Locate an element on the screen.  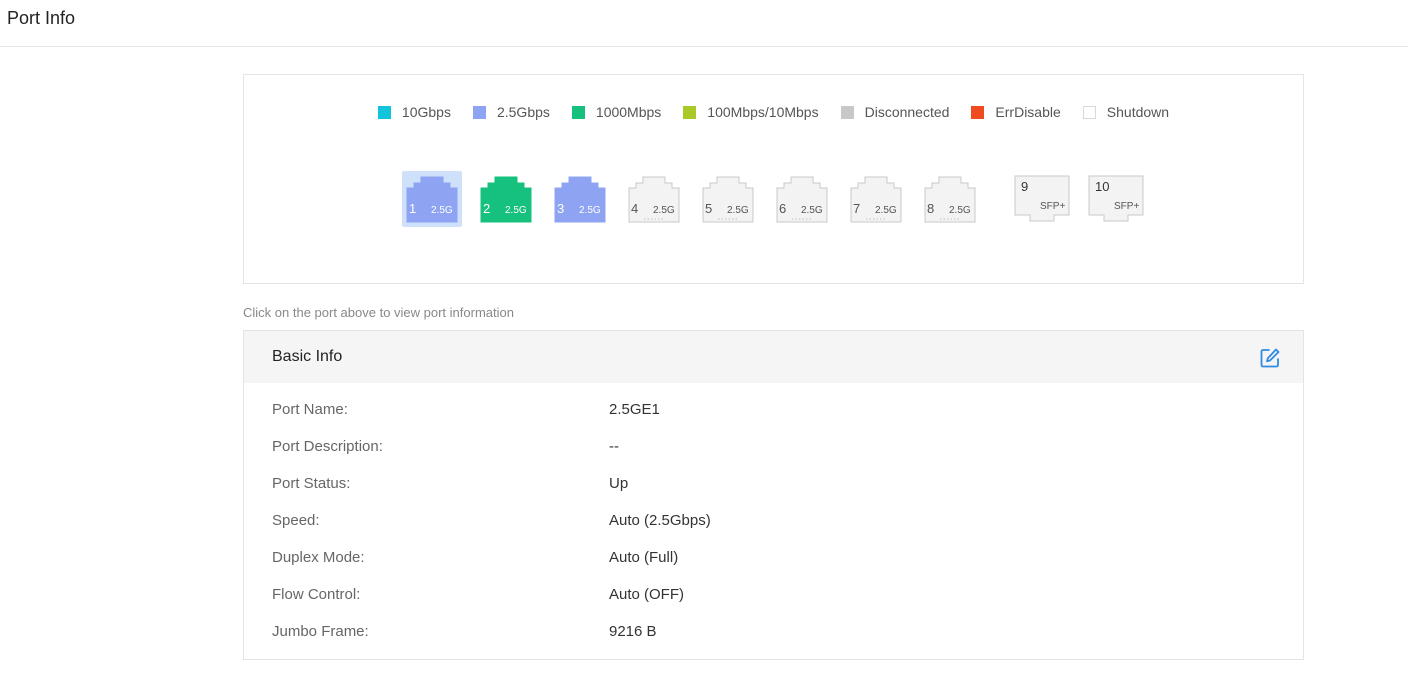
legend-item: 10Gbps is located at coordinates (414, 112).